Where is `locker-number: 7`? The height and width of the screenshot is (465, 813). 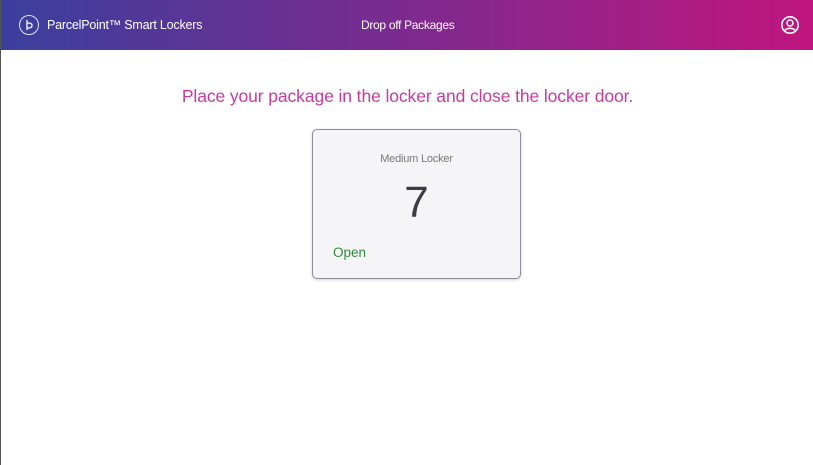
locker-number: 7 is located at coordinates (416, 202).